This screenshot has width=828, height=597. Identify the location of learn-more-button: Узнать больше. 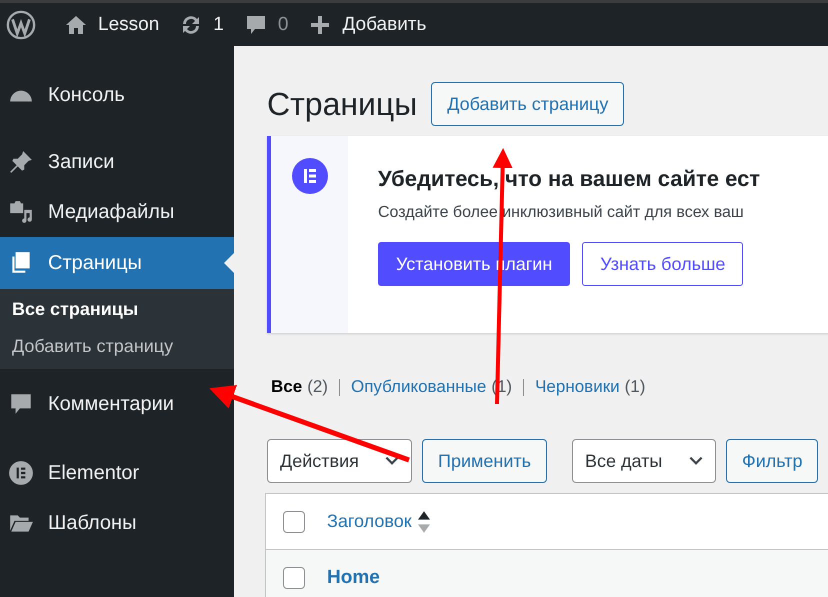
(663, 264).